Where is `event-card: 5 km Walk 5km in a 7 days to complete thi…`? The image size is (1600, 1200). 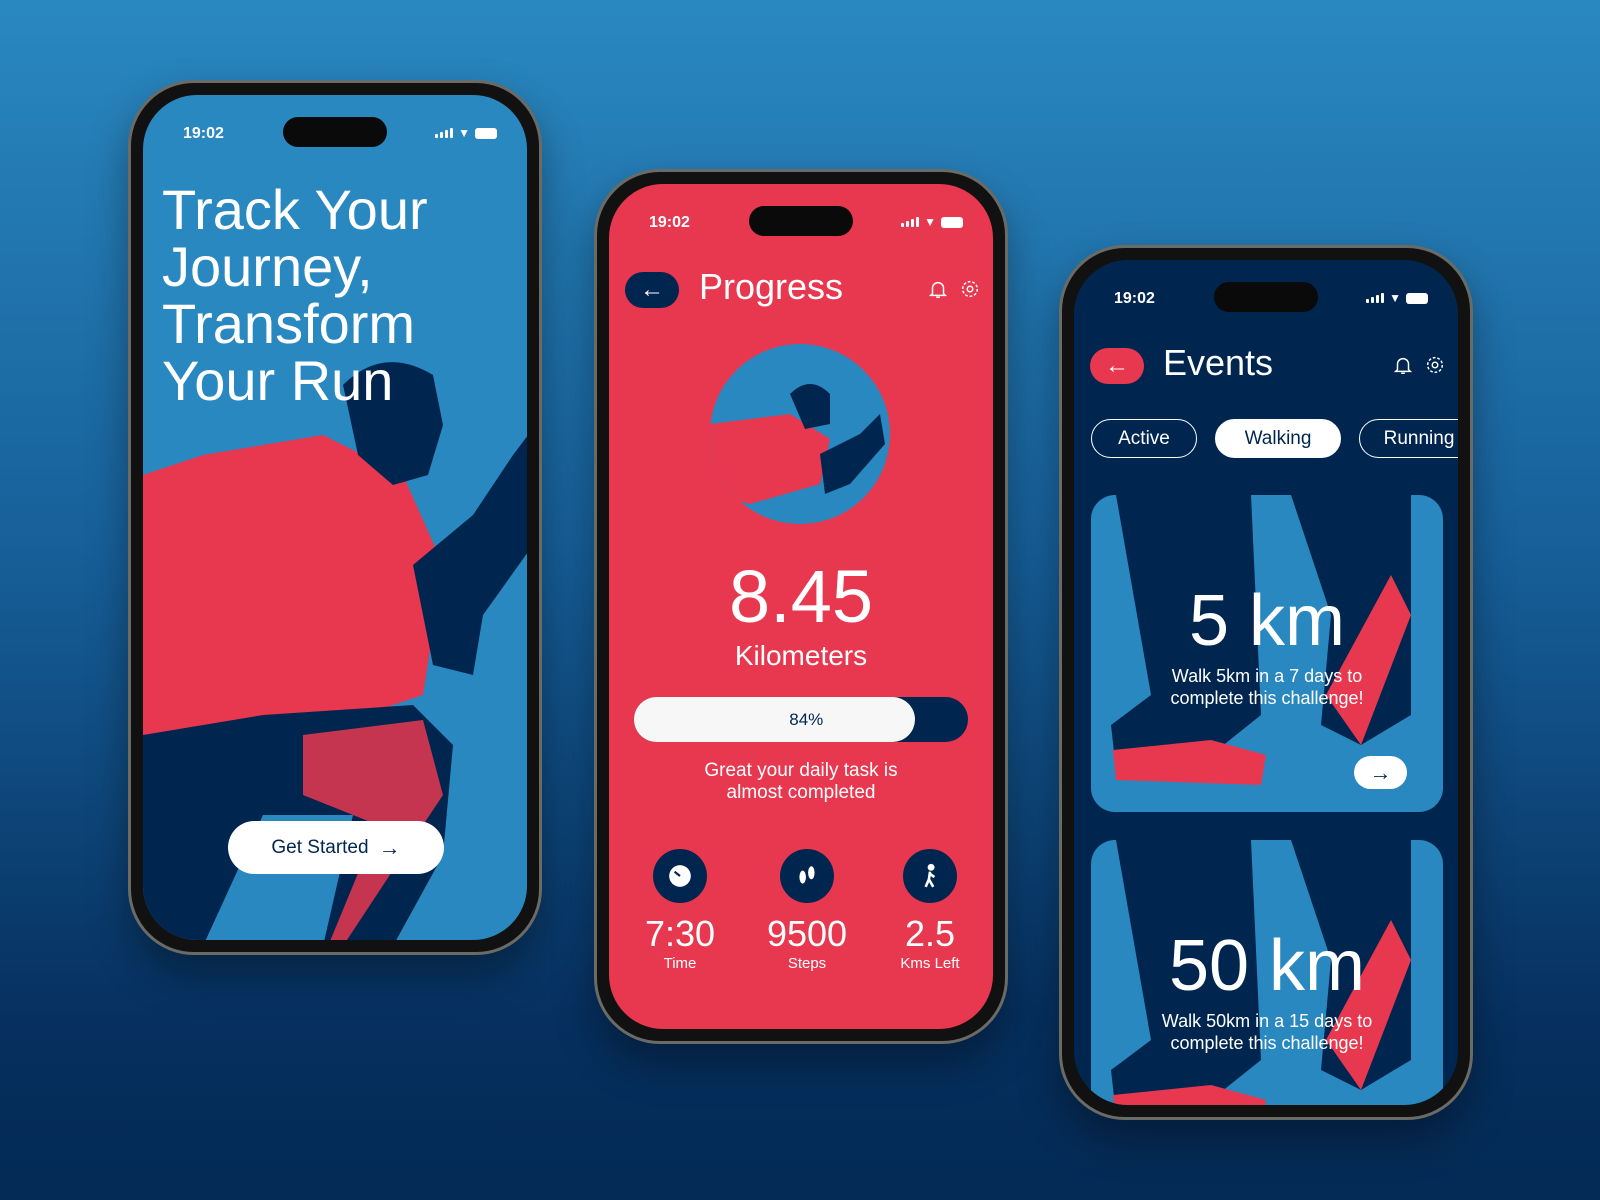
event-card: 5 km Walk 5km in a 7 days to complete thi… is located at coordinates (1267, 653).